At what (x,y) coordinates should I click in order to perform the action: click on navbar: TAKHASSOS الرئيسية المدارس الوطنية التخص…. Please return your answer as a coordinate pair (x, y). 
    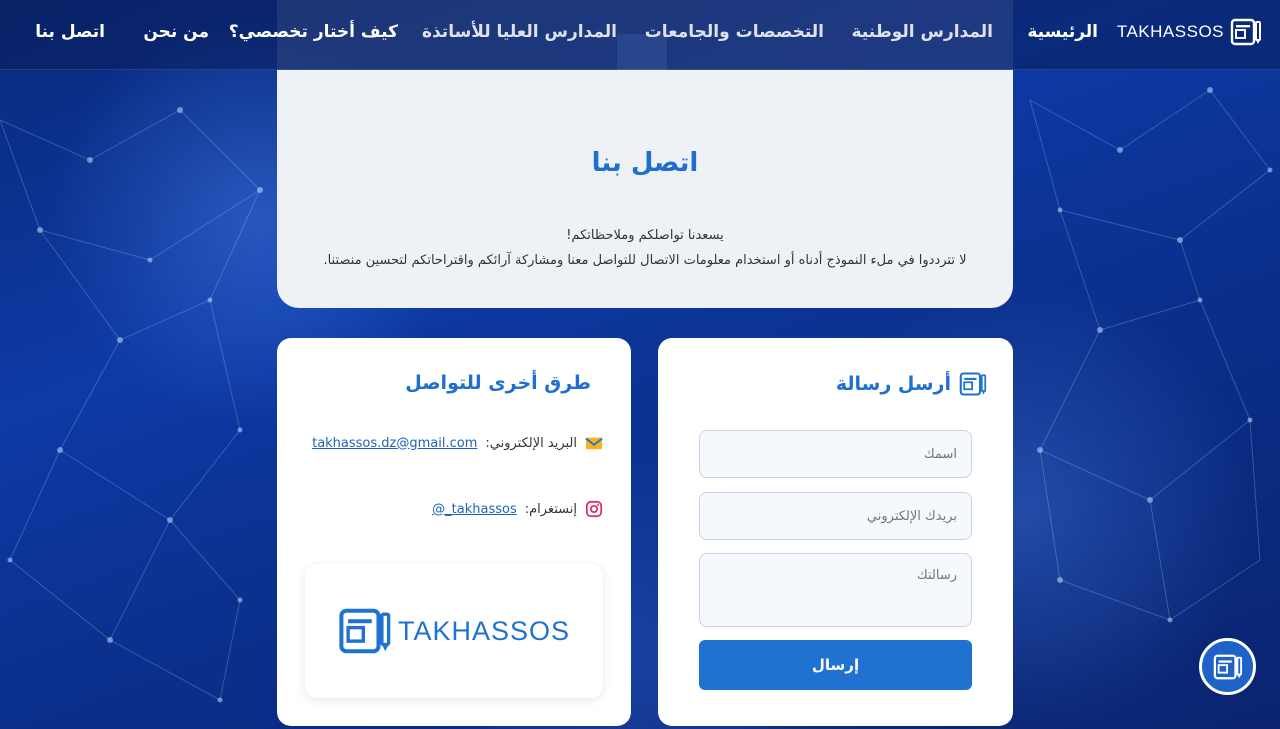
    Looking at the image, I should click on (640, 35).